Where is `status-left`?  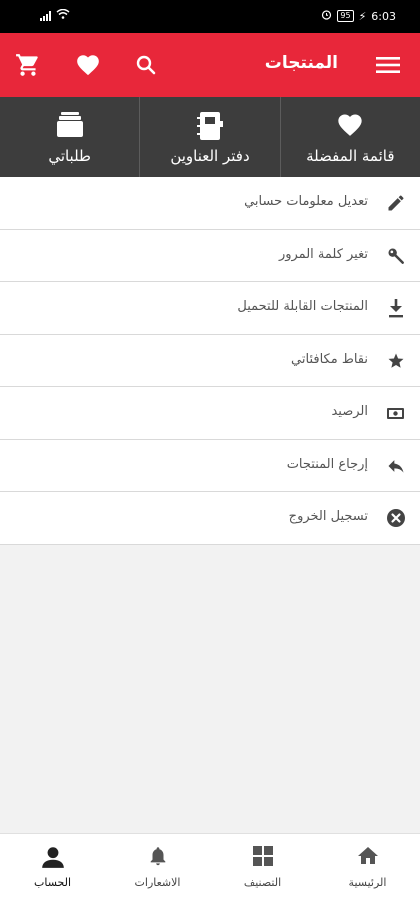
status-left is located at coordinates (55, 15).